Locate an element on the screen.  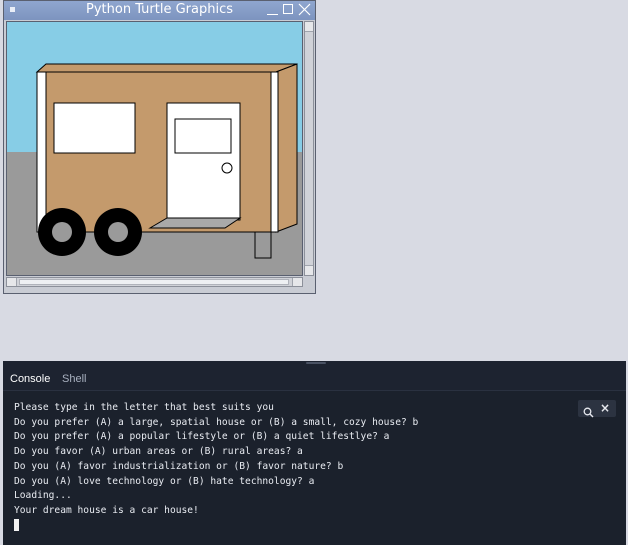
door-knob is located at coordinates (227, 168).